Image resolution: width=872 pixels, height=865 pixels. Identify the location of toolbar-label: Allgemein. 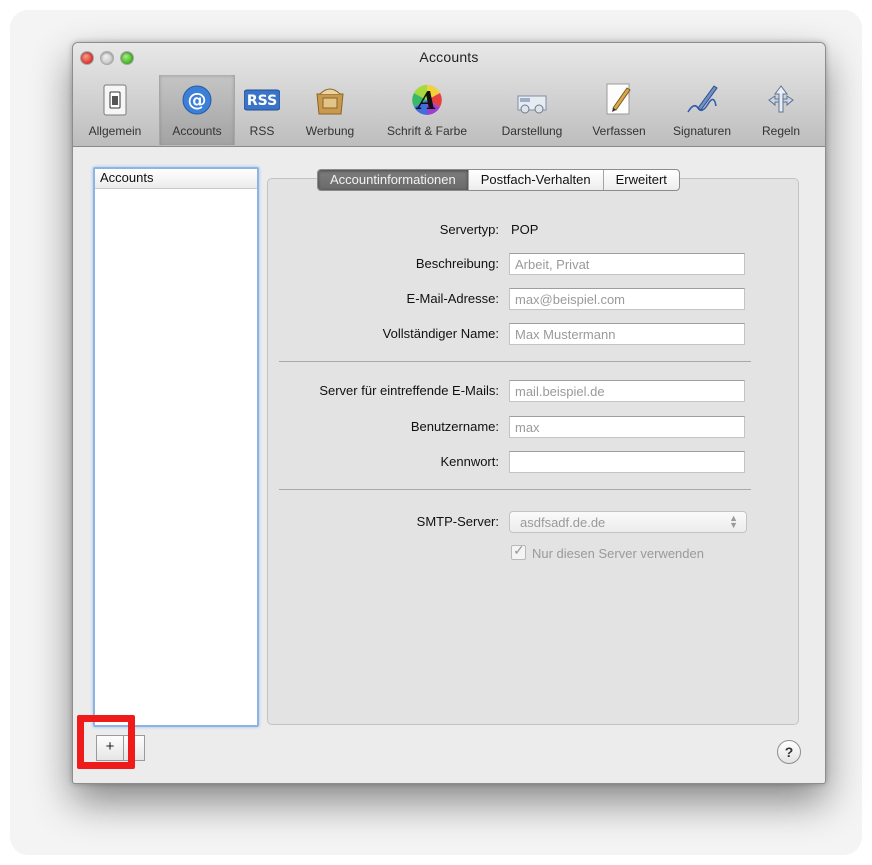
(115, 131).